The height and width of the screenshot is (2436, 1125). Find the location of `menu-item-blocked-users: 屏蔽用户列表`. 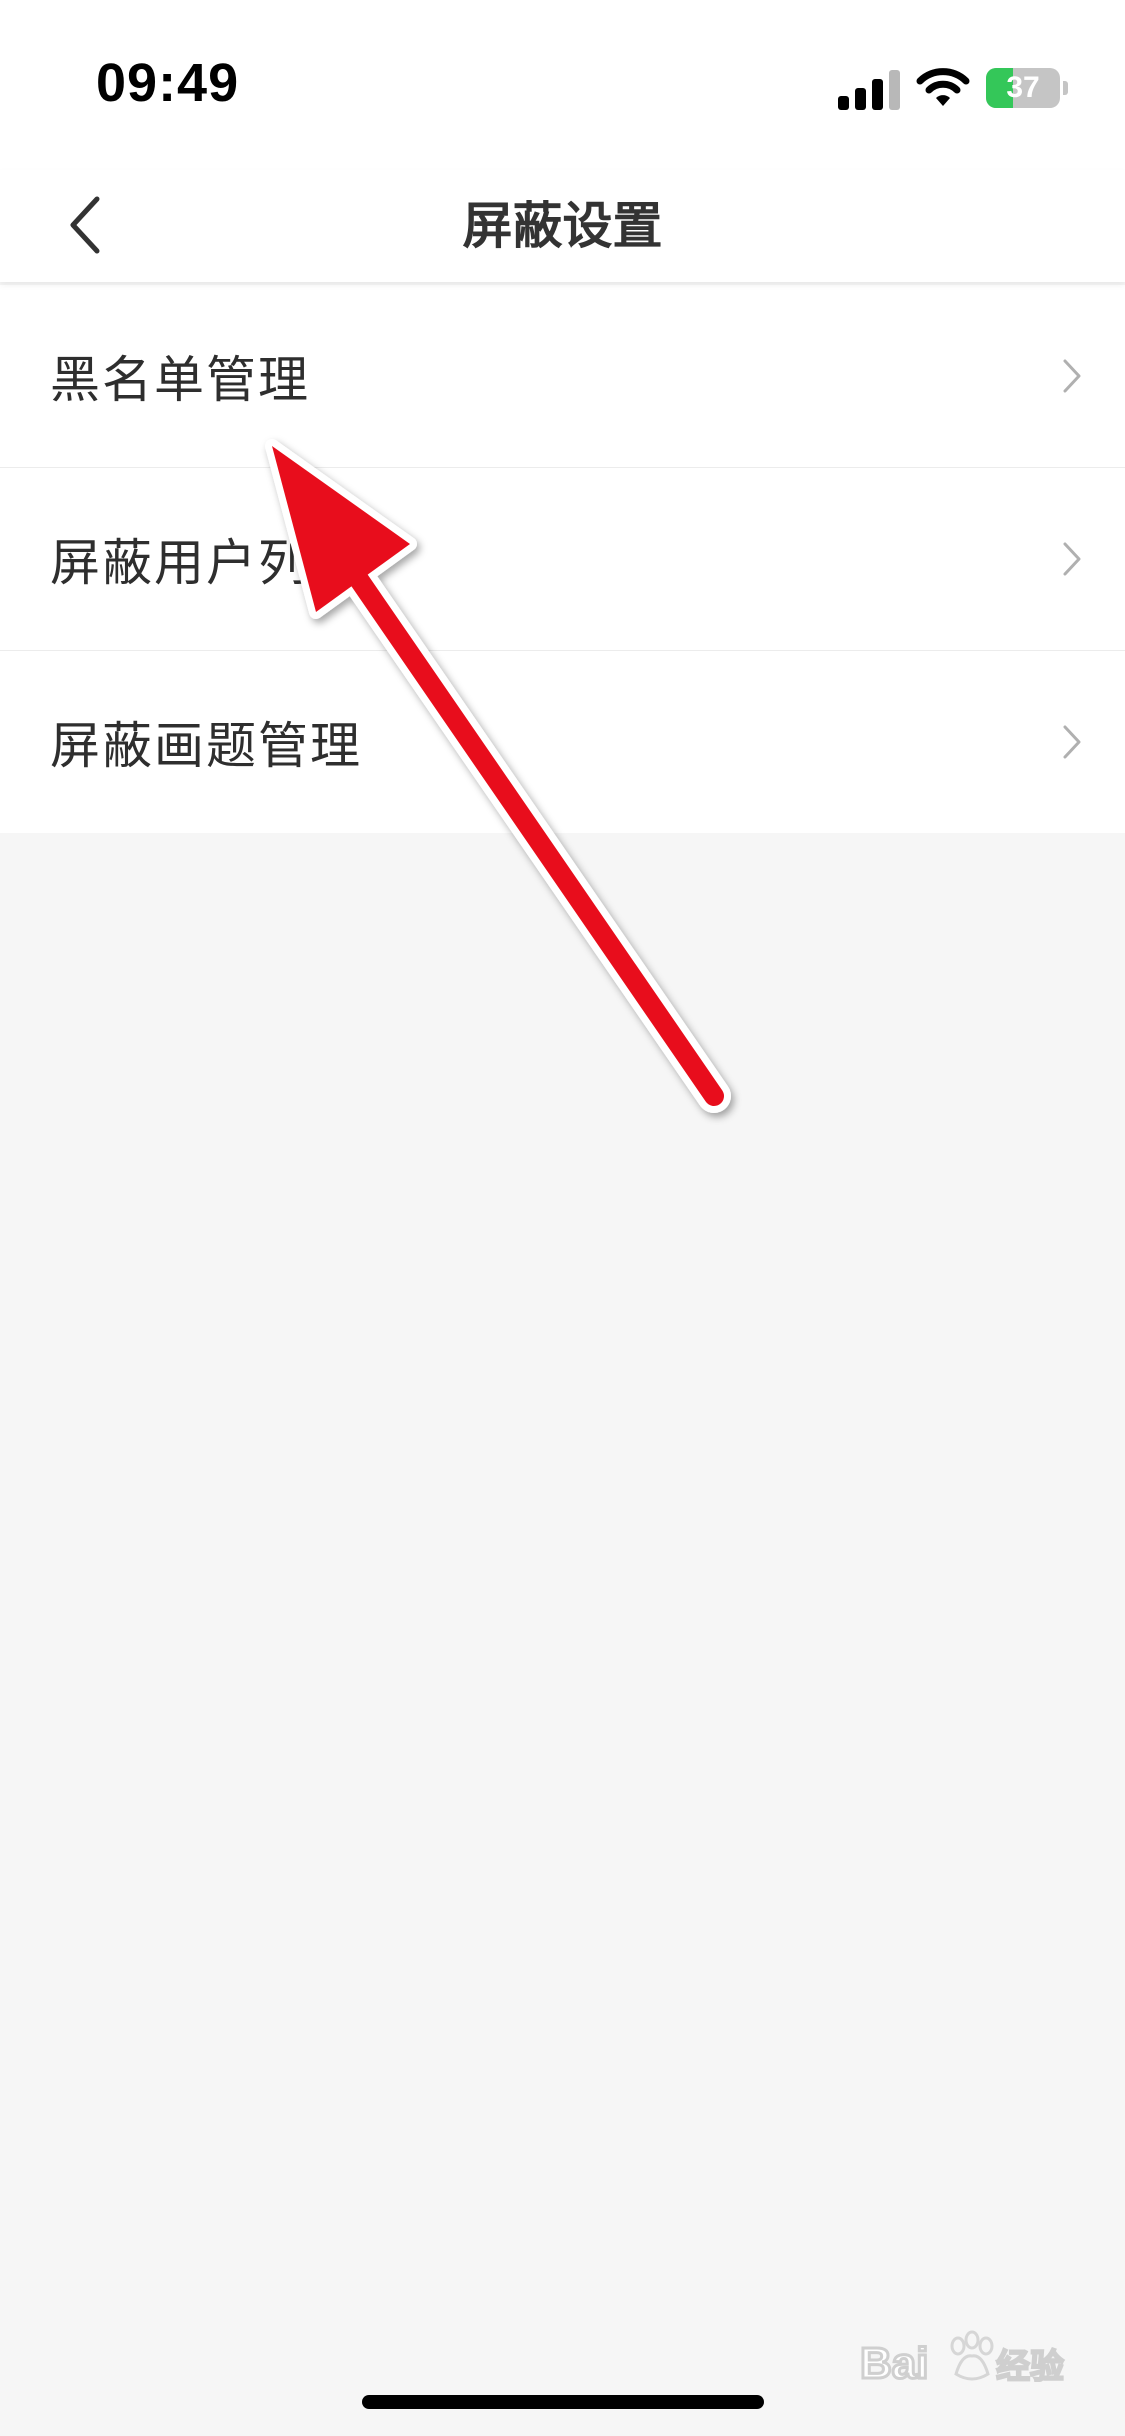

menu-item-blocked-users: 屏蔽用户列表 is located at coordinates (562, 559).